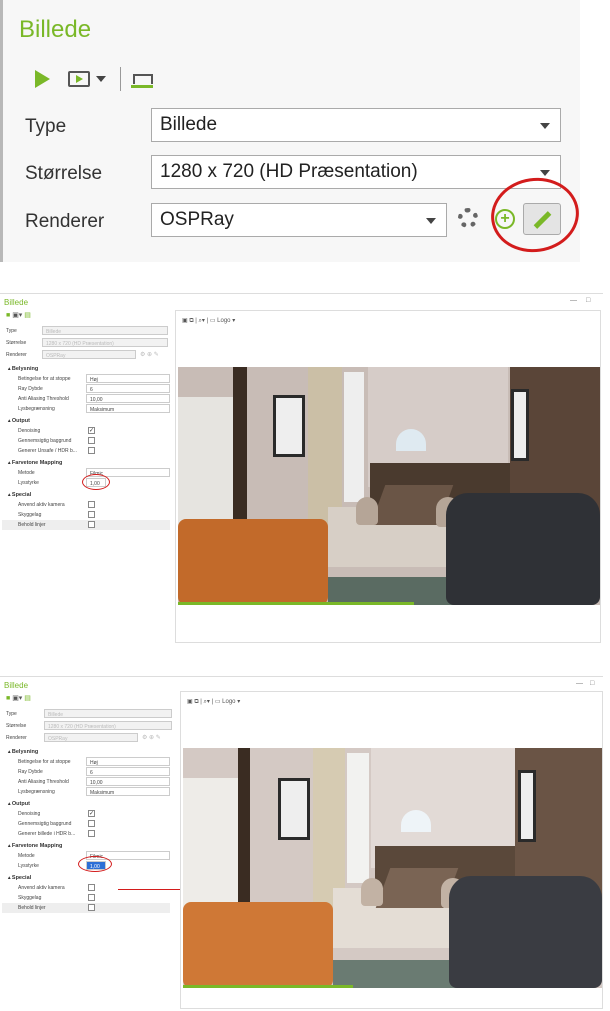 The height and width of the screenshot is (1011, 610). What do you see at coordinates (26, 856) in the screenshot?
I see `method-label: Metode` at bounding box center [26, 856].